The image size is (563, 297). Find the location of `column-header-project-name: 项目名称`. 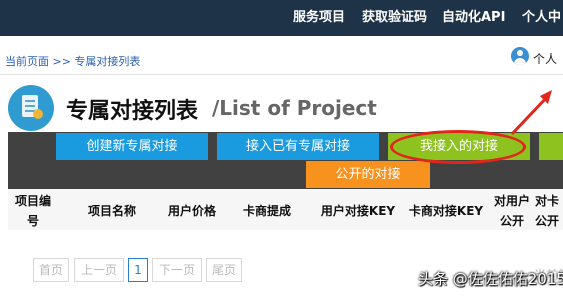

column-header-project-name: 项目名称 is located at coordinates (111, 211).